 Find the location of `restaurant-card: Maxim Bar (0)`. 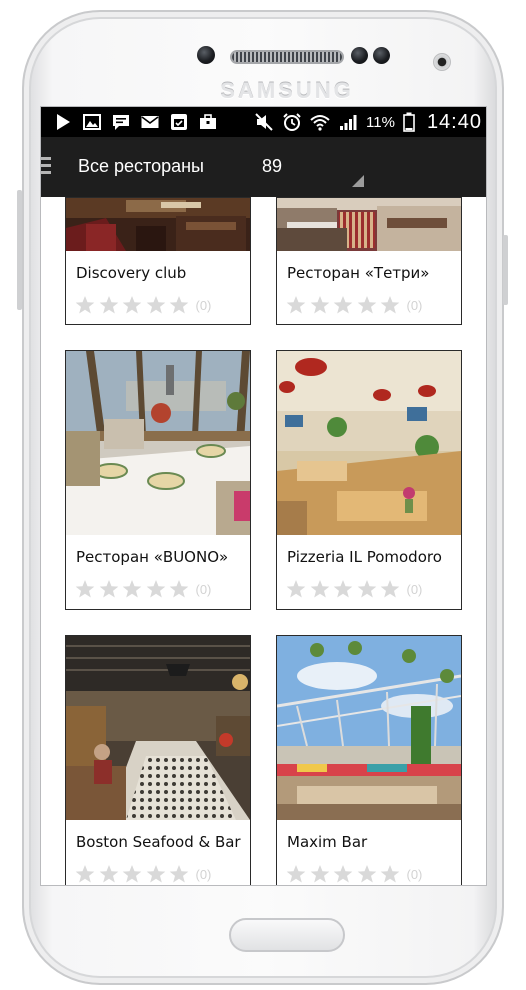

restaurant-card: Maxim Bar (0) is located at coordinates (369, 760).